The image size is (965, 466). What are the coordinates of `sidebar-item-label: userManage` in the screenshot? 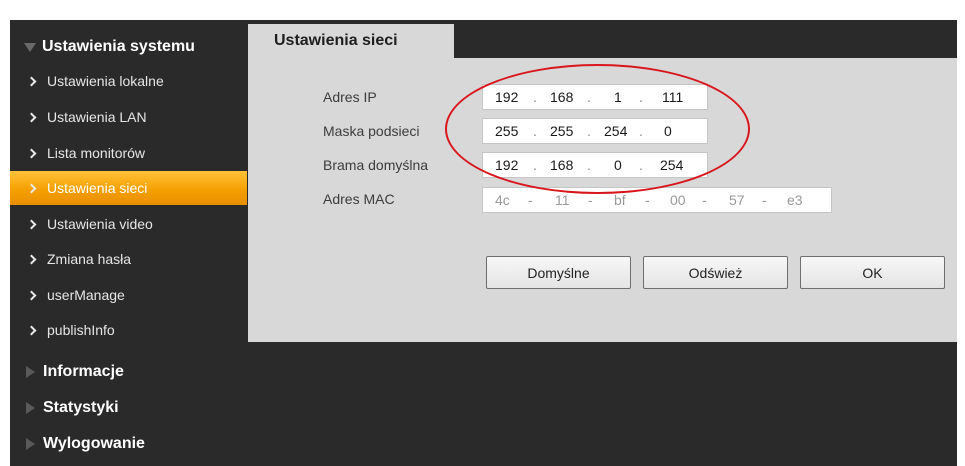 It's located at (86, 295).